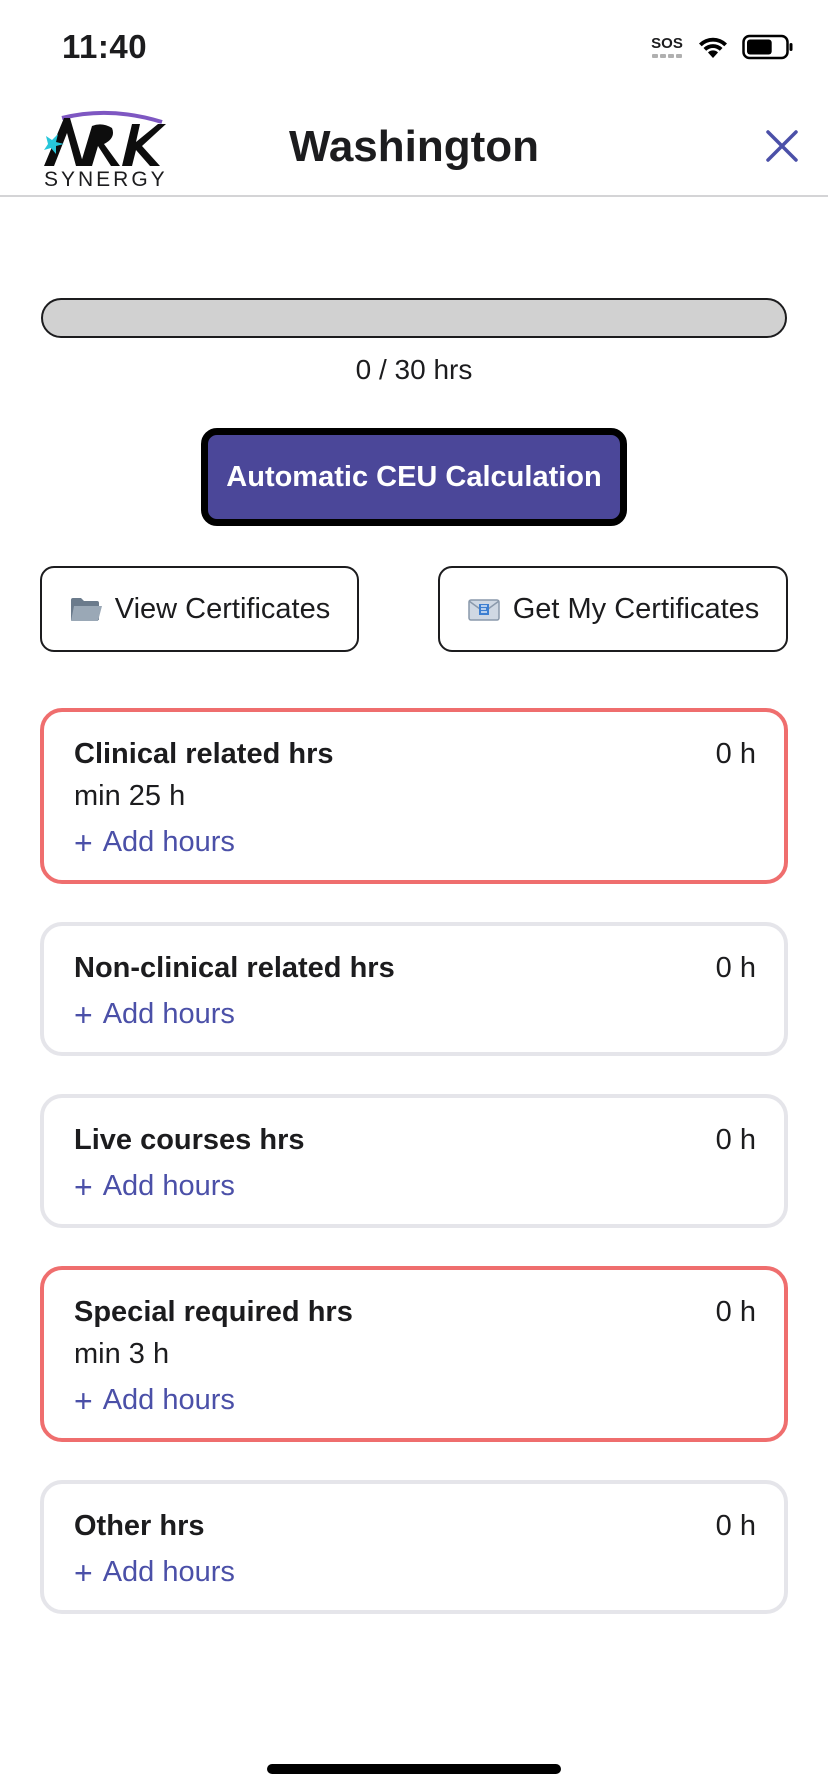  Describe the element at coordinates (782, 146) in the screenshot. I see `close-icon` at that location.